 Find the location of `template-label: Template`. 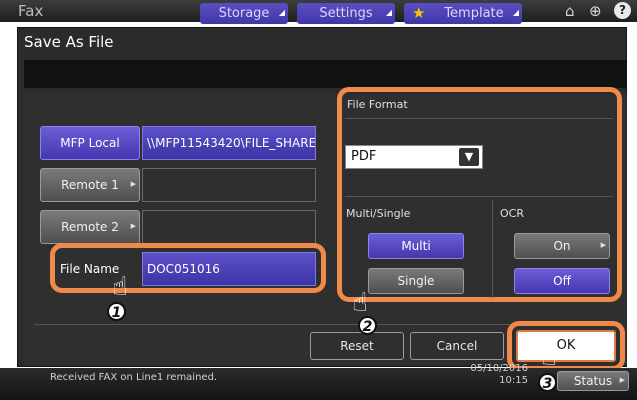

template-label: Template is located at coordinates (474, 13).